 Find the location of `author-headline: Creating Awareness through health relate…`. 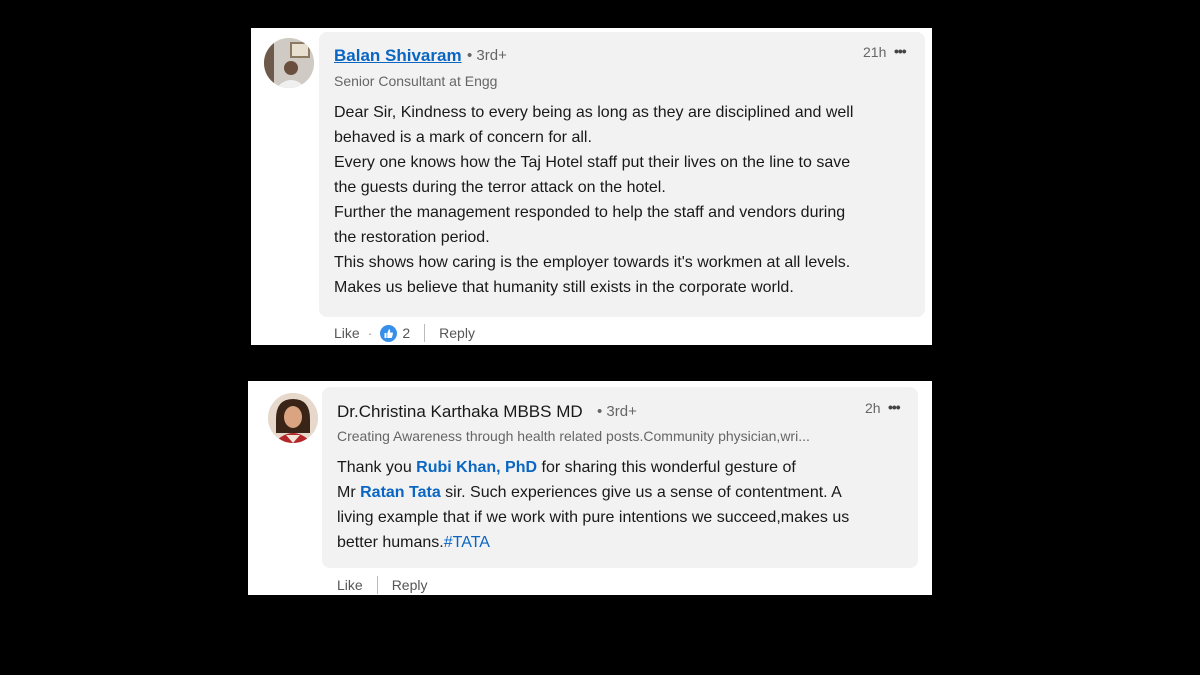

author-headline: Creating Awareness through health relate… is located at coordinates (573, 436).